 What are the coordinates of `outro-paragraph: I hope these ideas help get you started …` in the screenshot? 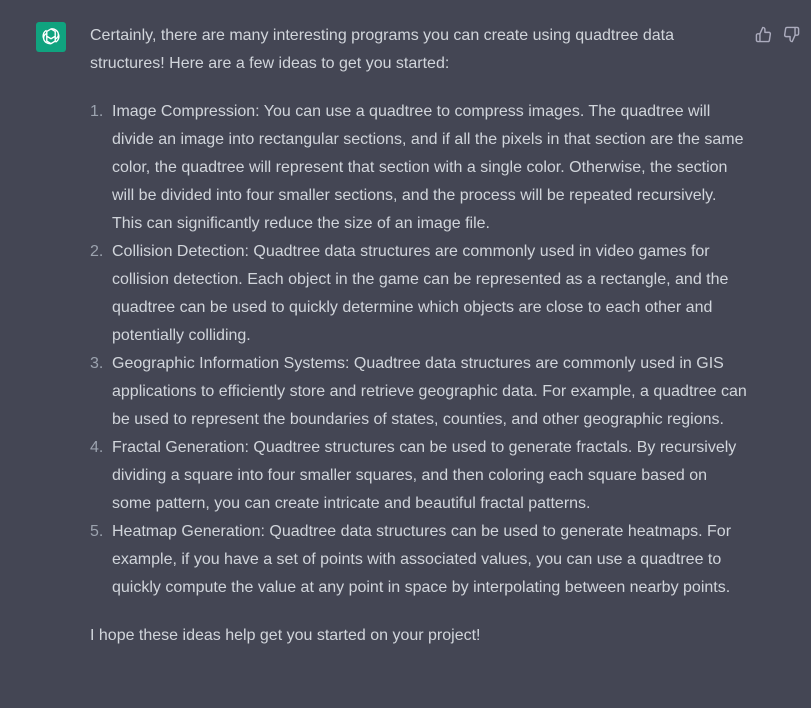 It's located at (285, 635).